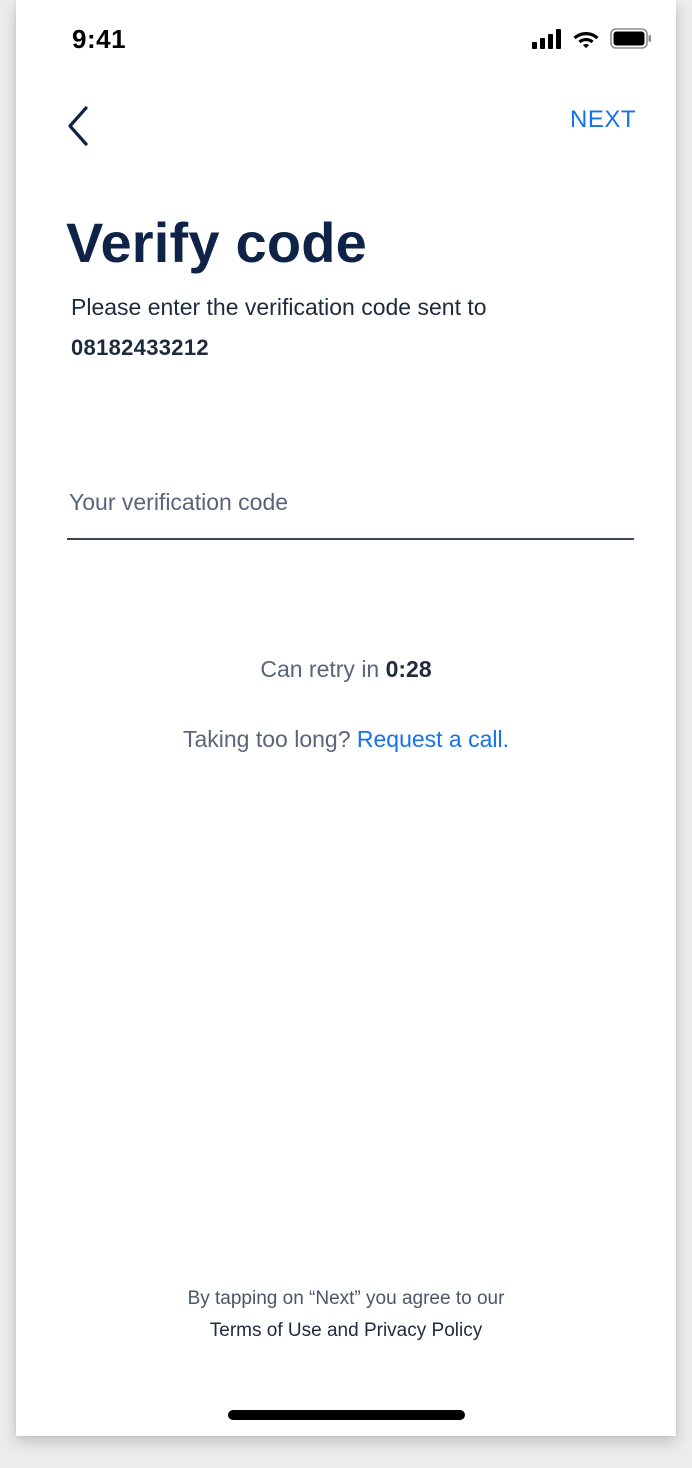 Image resolution: width=692 pixels, height=1468 pixels. I want to click on chevron-left-icon, so click(79, 129).